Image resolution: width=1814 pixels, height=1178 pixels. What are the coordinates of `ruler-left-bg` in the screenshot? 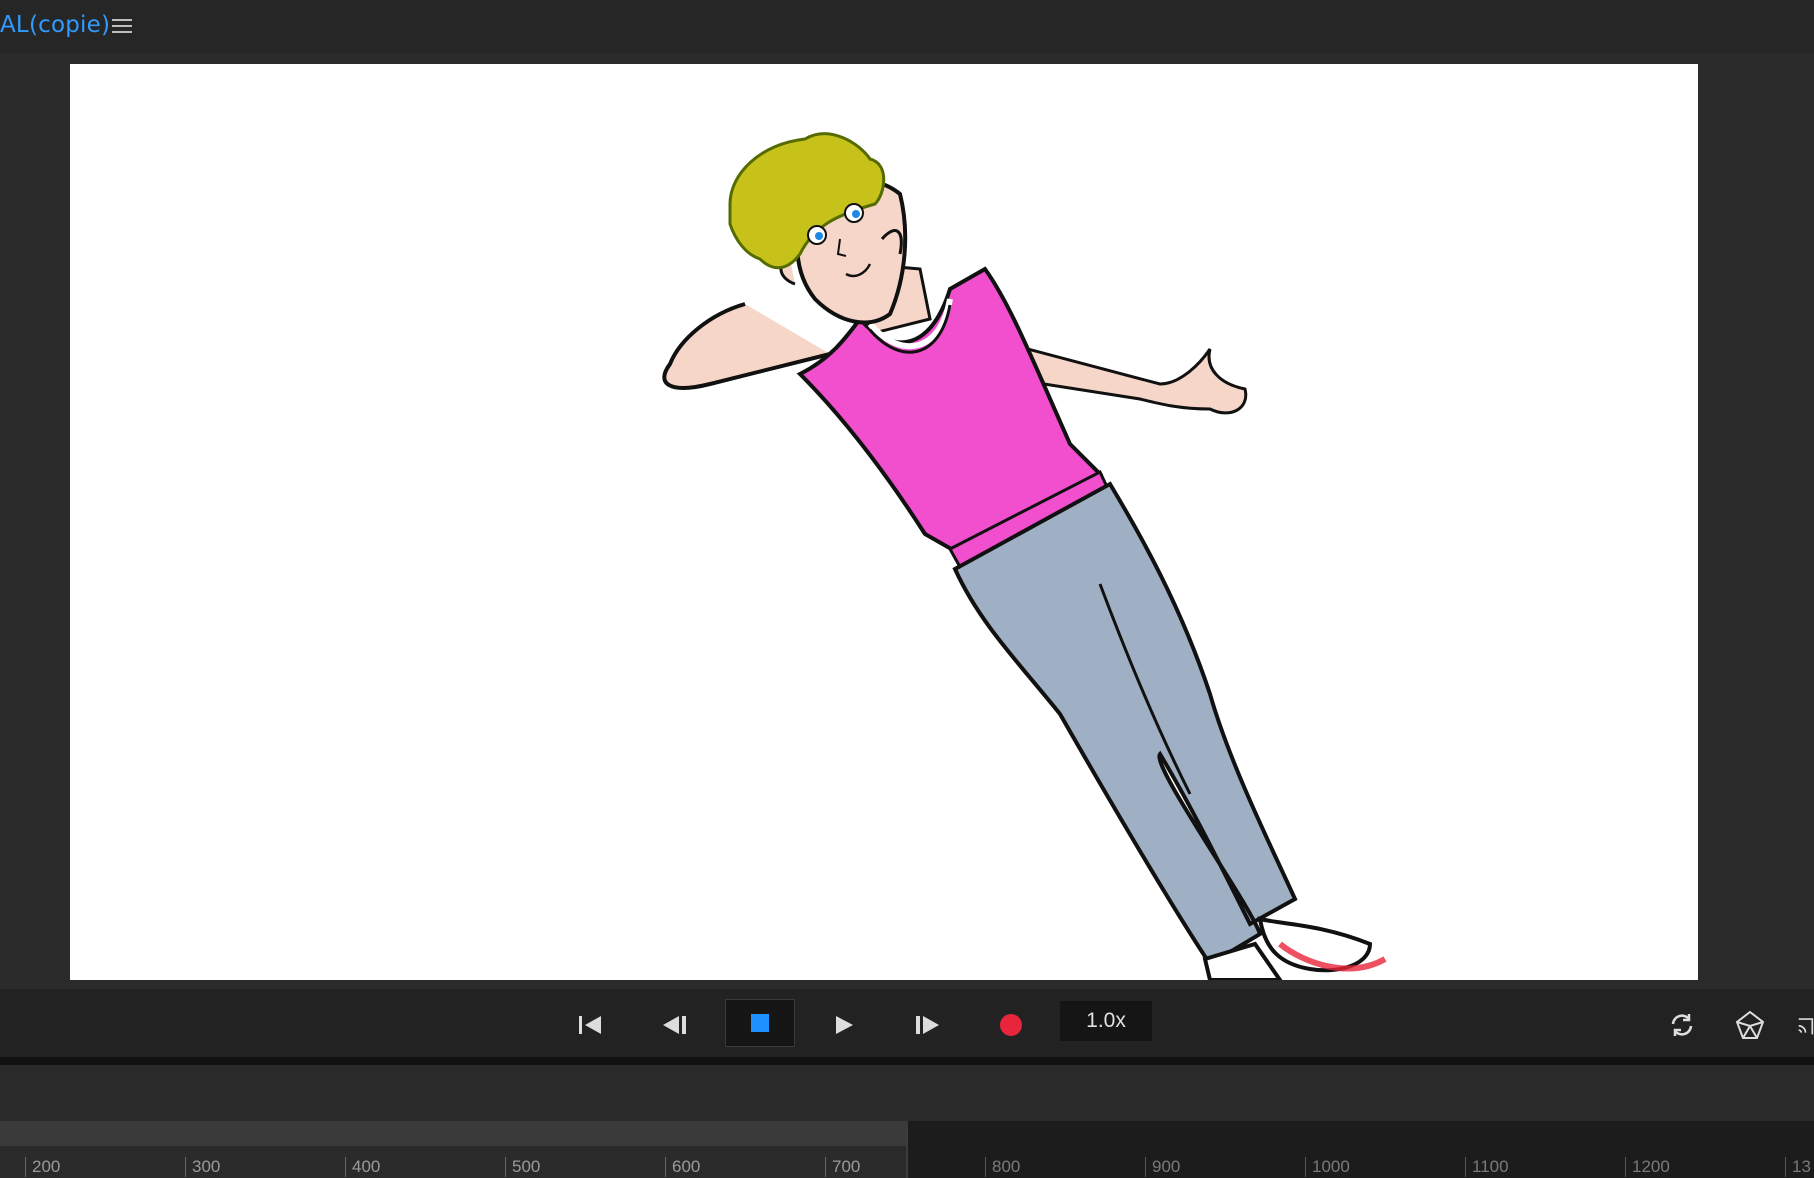 It's located at (453, 1162).